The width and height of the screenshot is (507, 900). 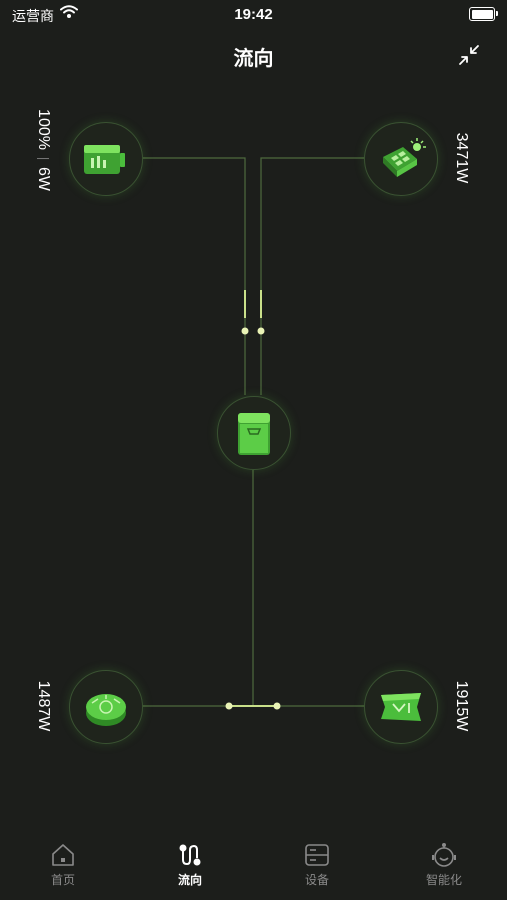 What do you see at coordinates (461, 158) in the screenshot?
I see `solar-power: 3471W` at bounding box center [461, 158].